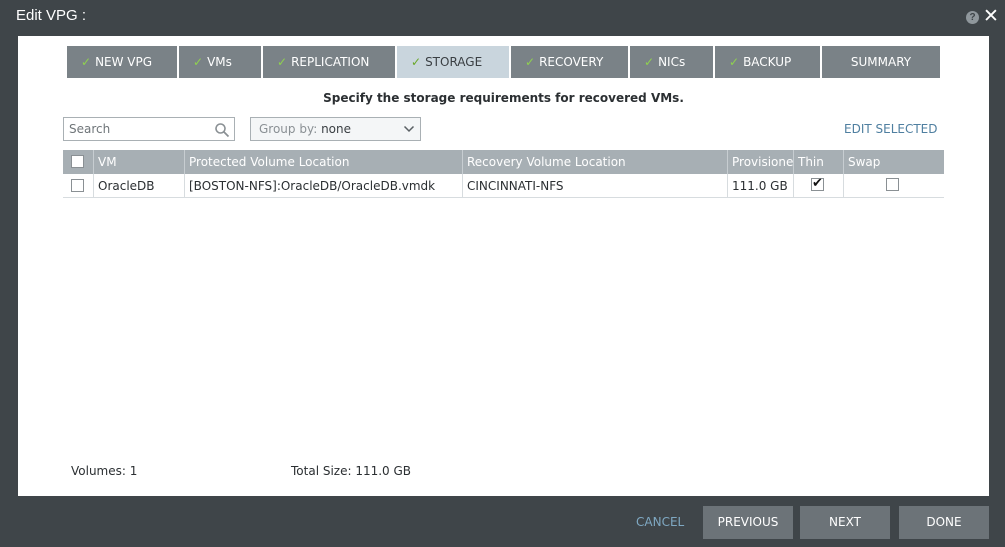 The image size is (1005, 547). Describe the element at coordinates (893, 162) in the screenshot. I see `column-header-swap: Swap` at that location.